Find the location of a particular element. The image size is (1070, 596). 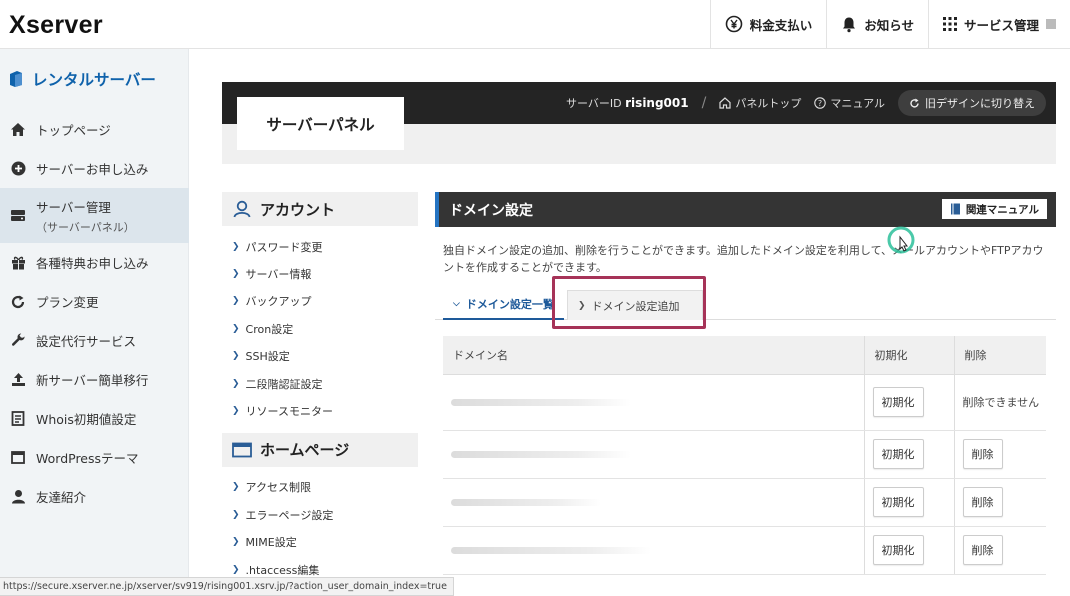

sidebar-title-label: レンタルサーバー is located at coordinates (94, 80).